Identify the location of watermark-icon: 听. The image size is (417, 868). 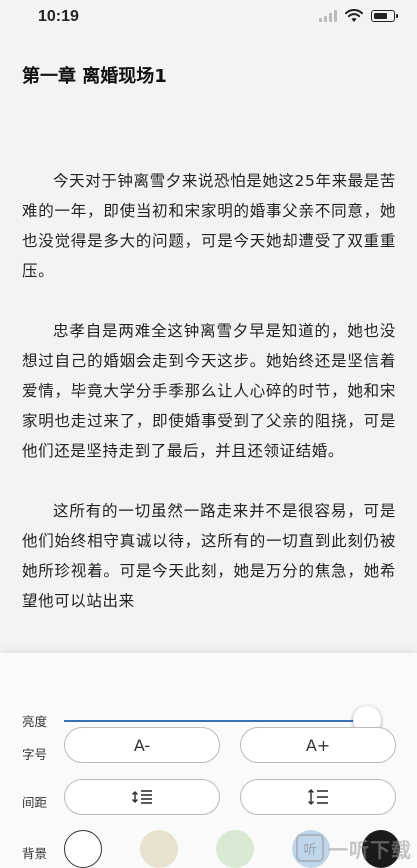
(310, 848).